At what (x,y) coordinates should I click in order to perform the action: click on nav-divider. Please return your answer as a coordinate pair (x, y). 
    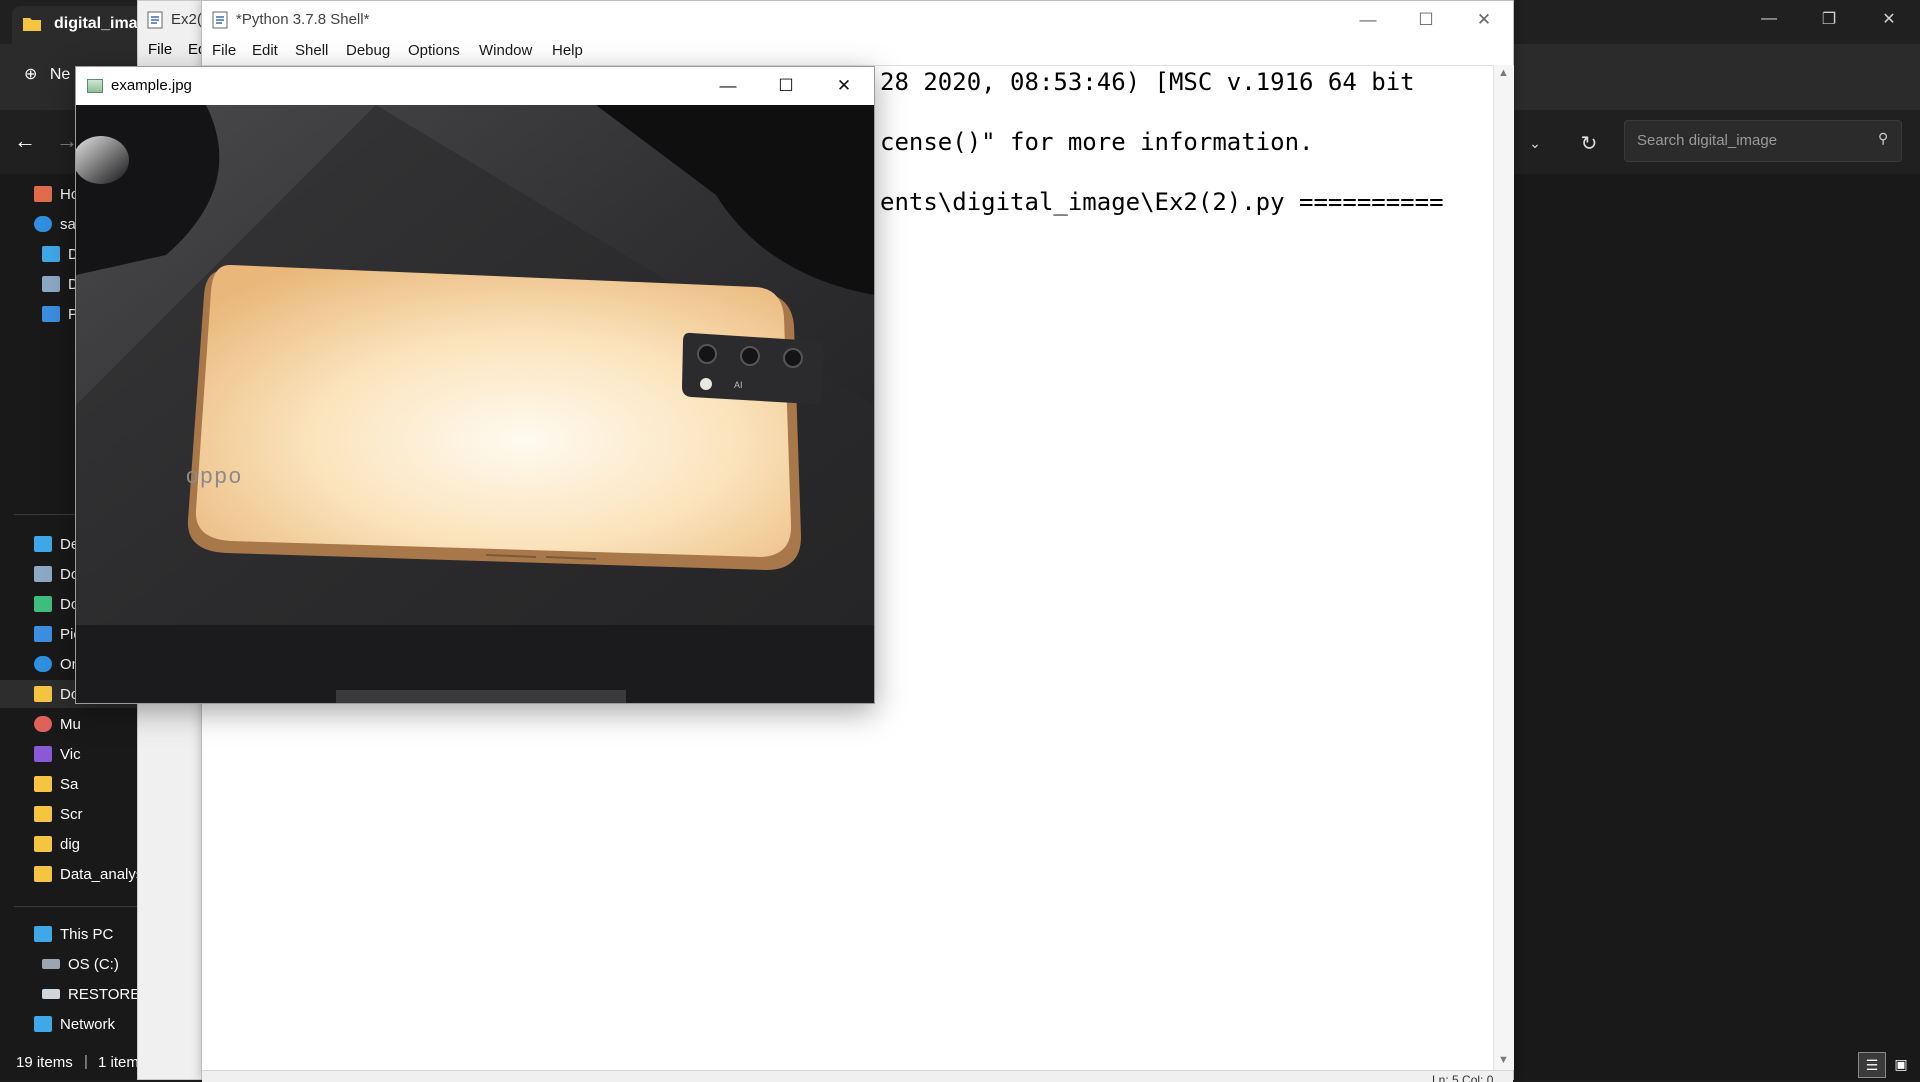
    Looking at the image, I should click on (76, 906).